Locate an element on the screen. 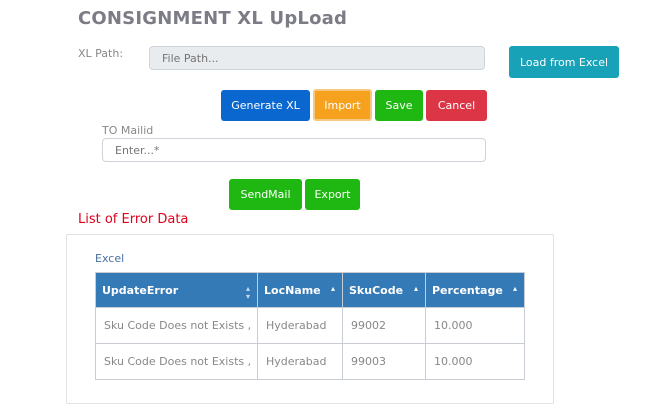 Image resolution: width=668 pixels, height=413 pixels. import-button: Import is located at coordinates (342, 105).